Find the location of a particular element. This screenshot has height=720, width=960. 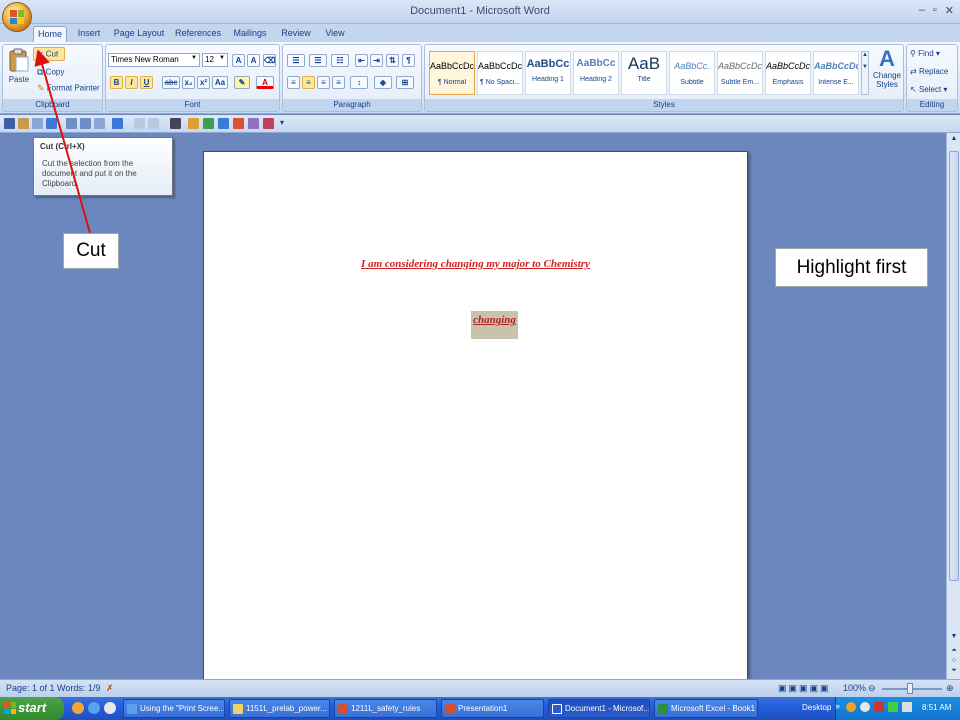

superscript-button: x² is located at coordinates (203, 82).